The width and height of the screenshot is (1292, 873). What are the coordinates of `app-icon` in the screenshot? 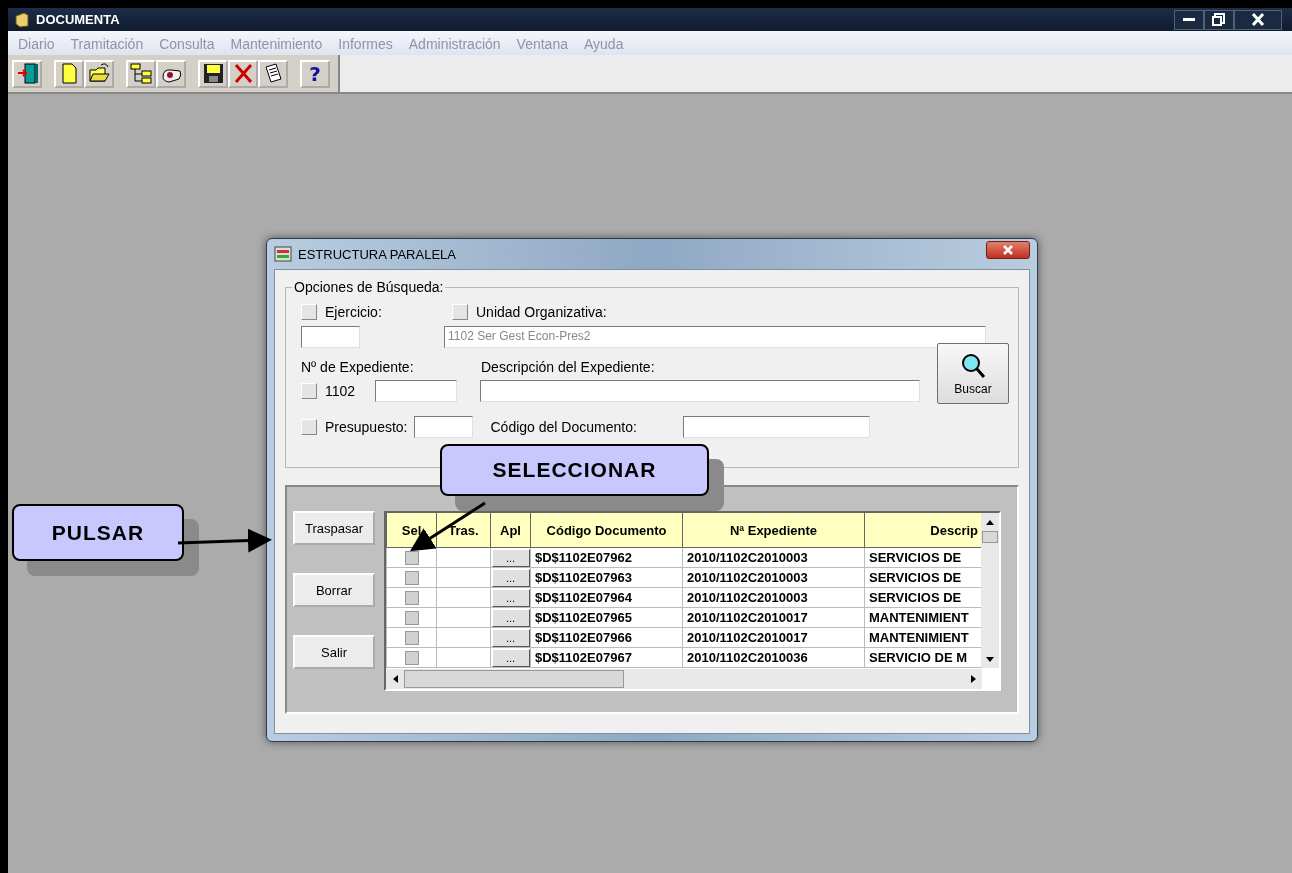 It's located at (22, 19).